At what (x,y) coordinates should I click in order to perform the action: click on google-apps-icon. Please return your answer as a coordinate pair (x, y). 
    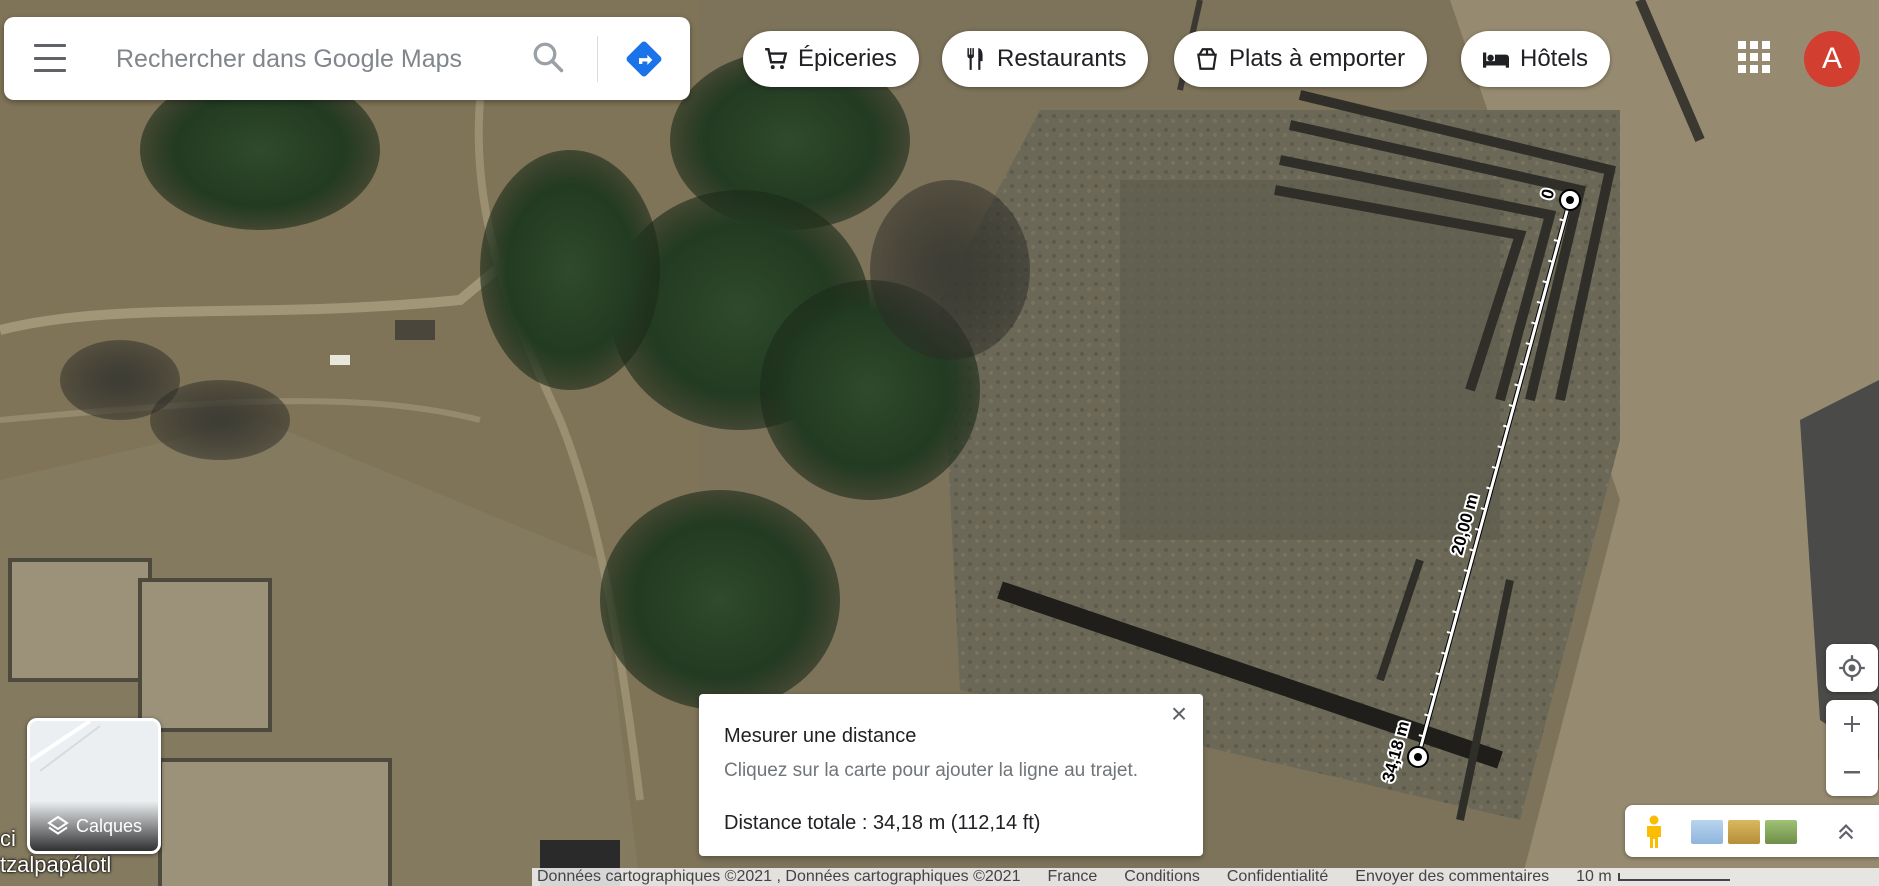
    Looking at the image, I should click on (1754, 57).